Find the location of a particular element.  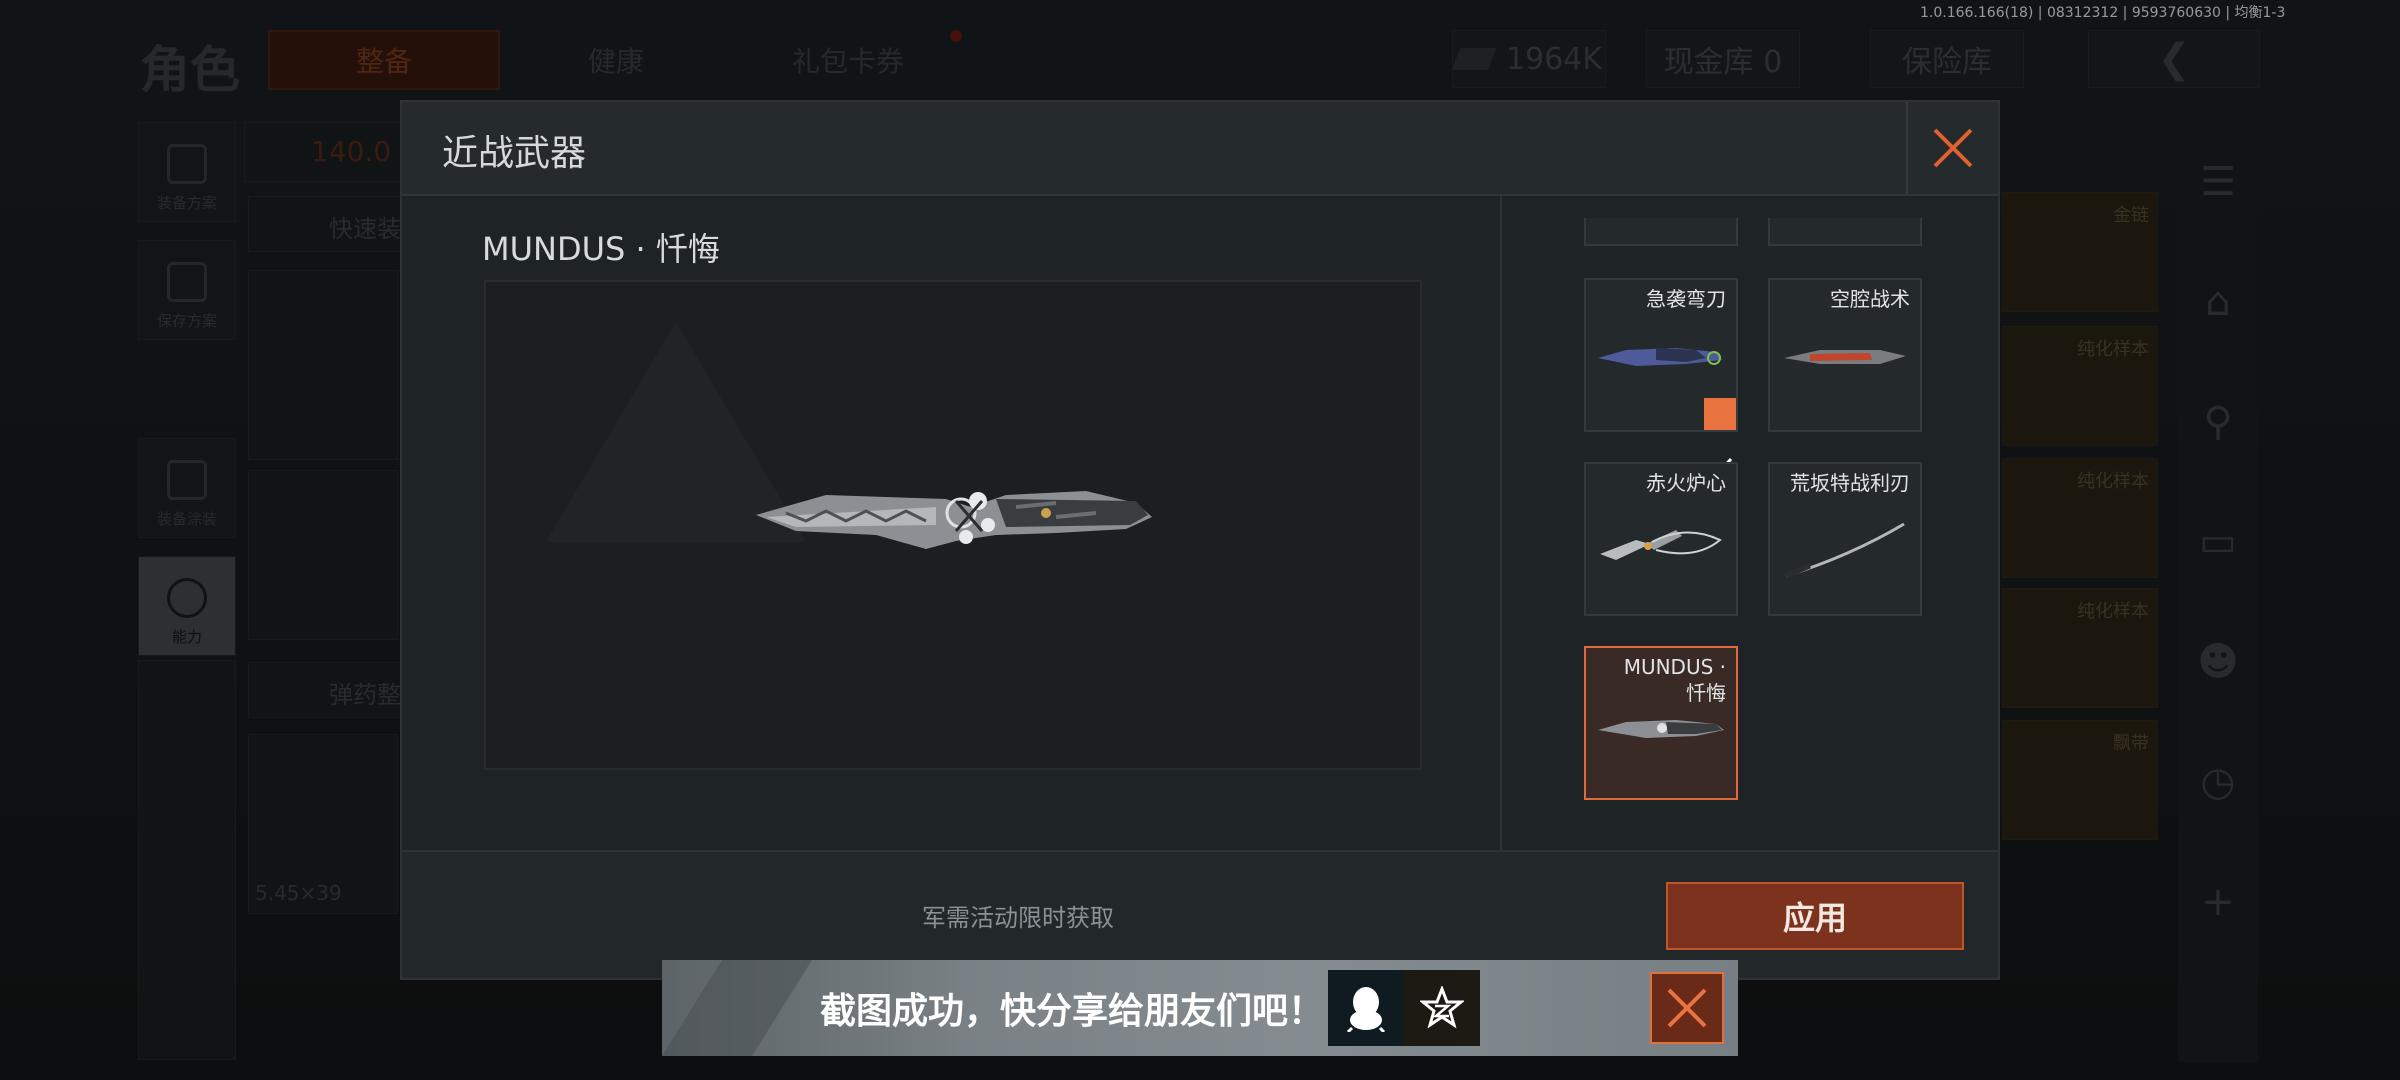

item-label-line1: MUNDUS · is located at coordinates (1674, 667).